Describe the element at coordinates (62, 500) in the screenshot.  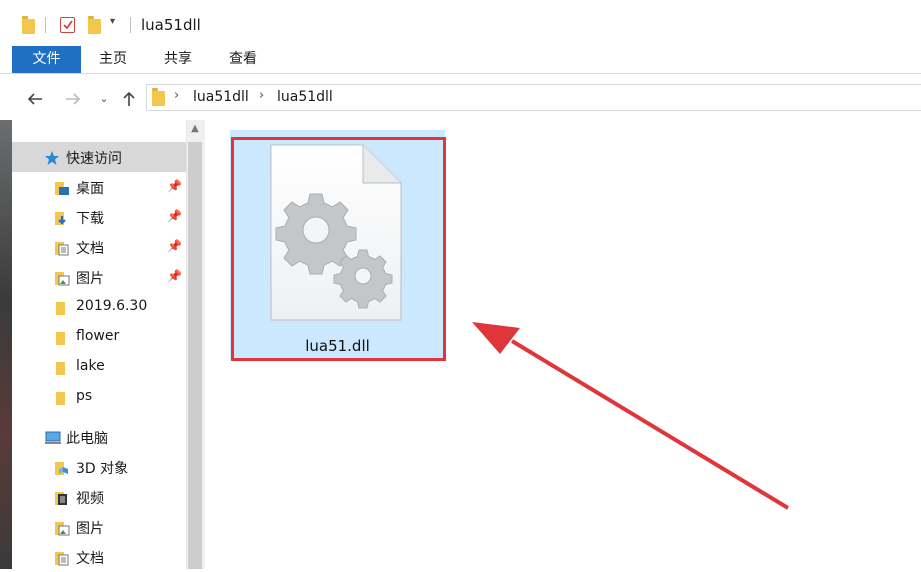
I see `videos-folder-icon` at that location.